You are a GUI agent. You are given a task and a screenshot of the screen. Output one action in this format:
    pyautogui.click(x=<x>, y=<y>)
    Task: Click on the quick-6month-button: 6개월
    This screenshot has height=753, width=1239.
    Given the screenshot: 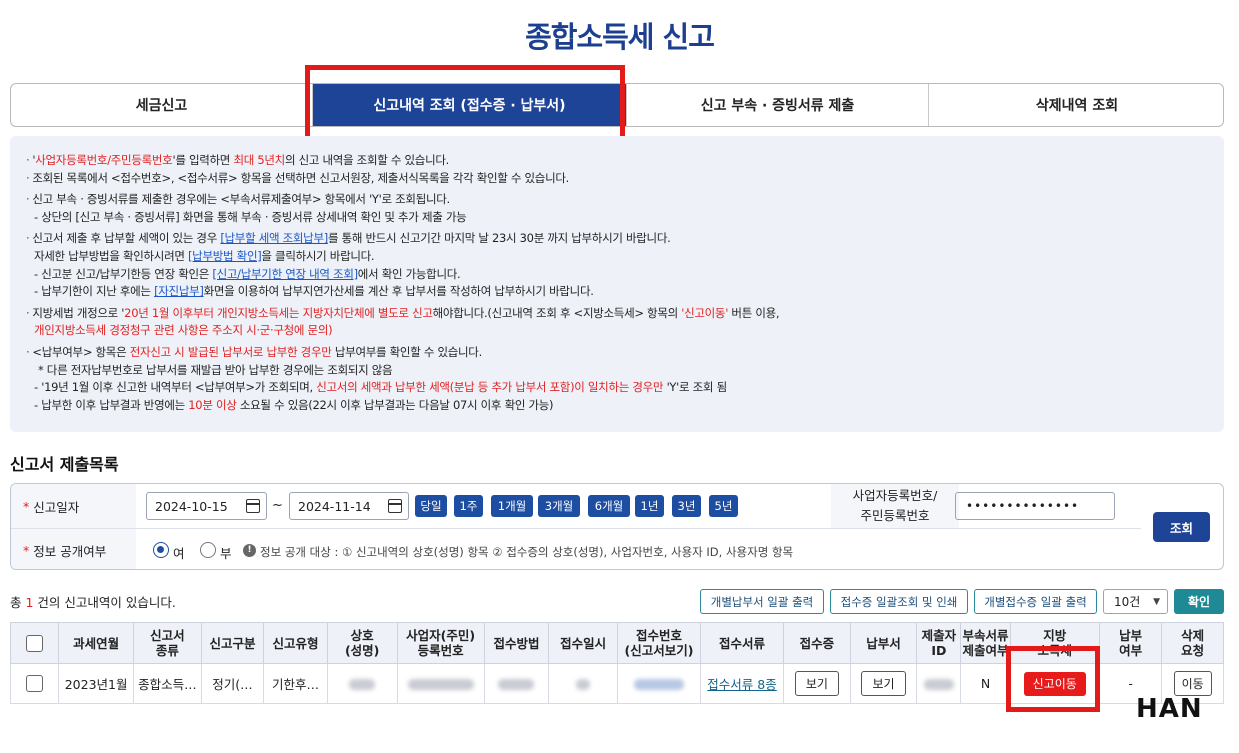 What is the action you would take?
    pyautogui.click(x=609, y=506)
    